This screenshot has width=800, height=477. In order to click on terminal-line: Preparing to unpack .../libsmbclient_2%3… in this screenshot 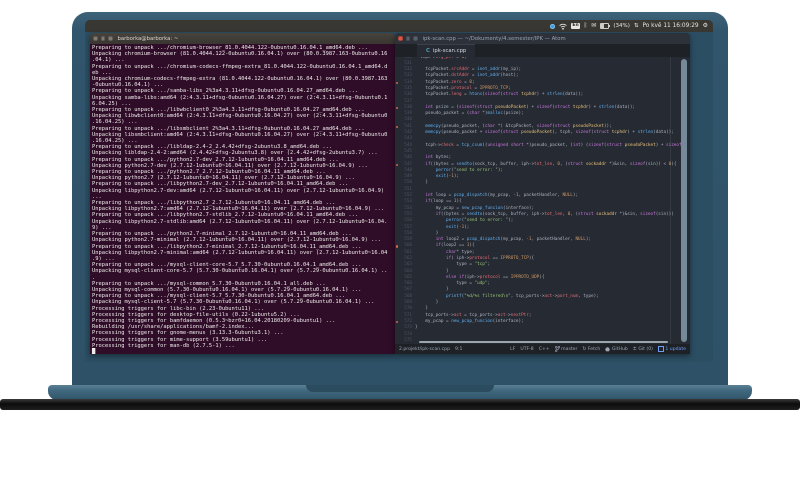, I will do `click(228, 128)`.